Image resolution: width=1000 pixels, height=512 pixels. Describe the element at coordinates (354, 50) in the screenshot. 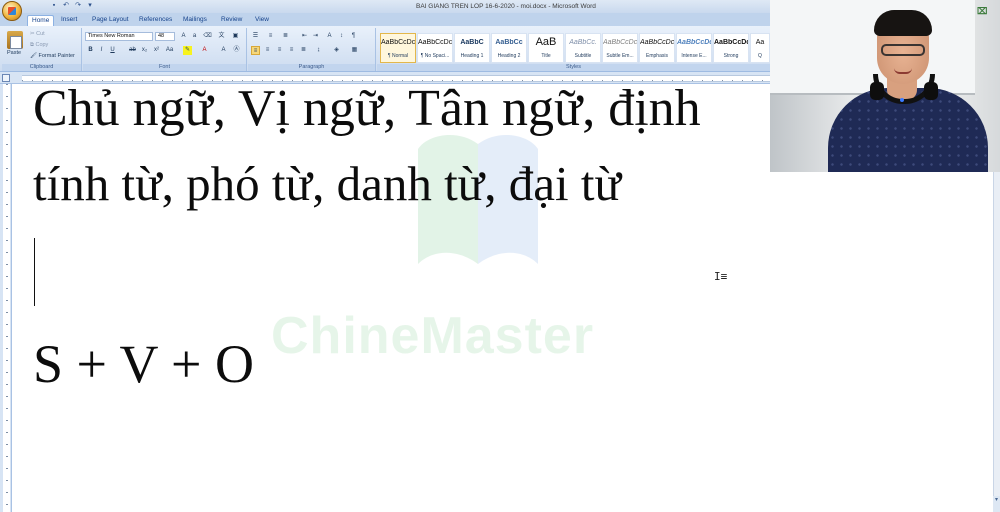

I see `borders-icon: ▦` at that location.